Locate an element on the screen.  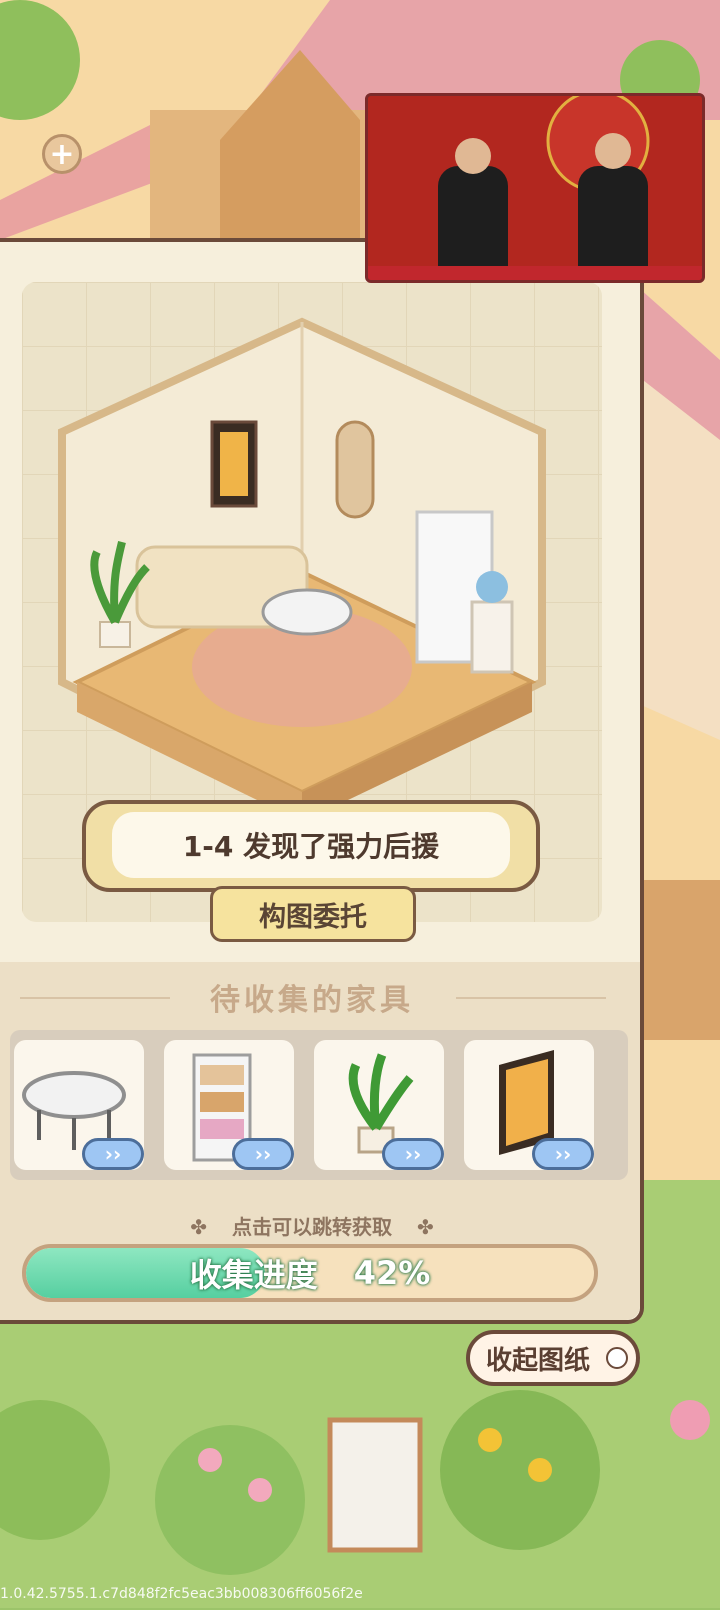
garden-decorations is located at coordinates (355, 1482).